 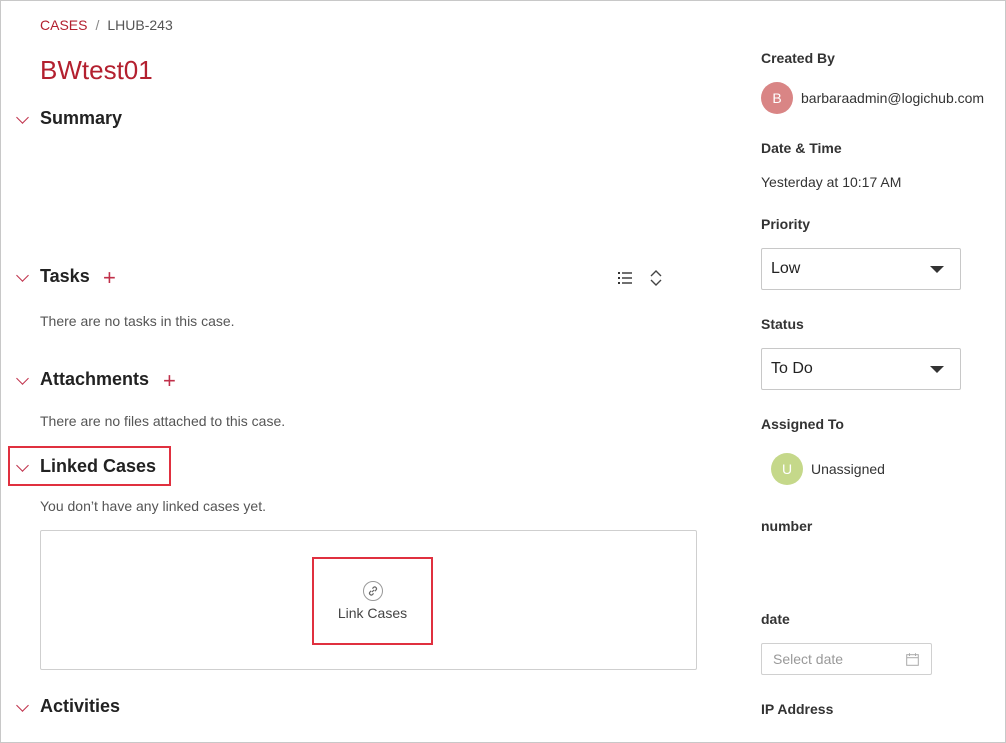 I want to click on breadcrumb-current: LHUB-243, so click(x=140, y=25).